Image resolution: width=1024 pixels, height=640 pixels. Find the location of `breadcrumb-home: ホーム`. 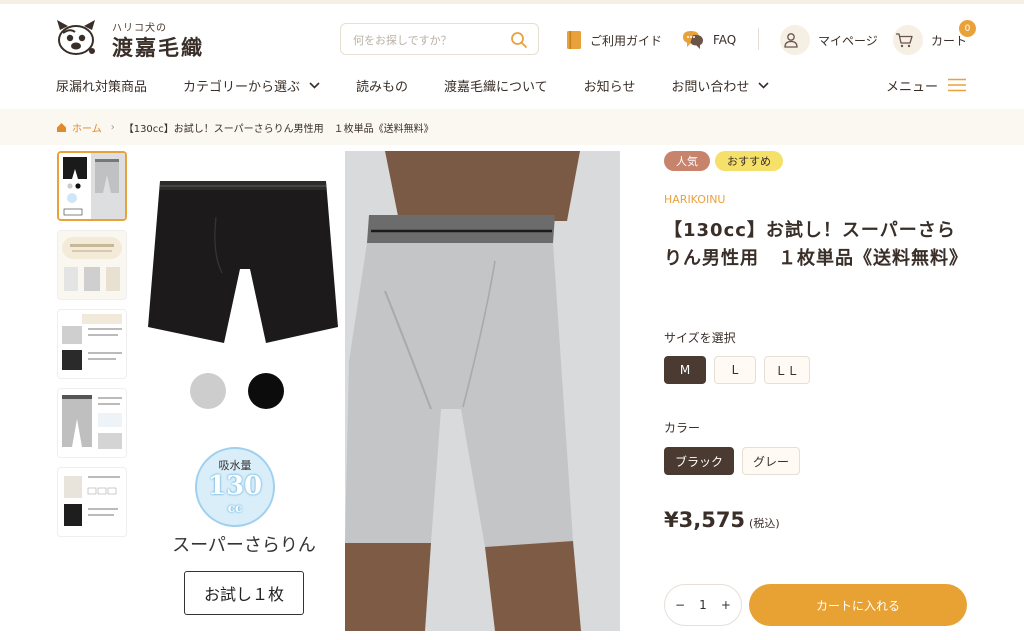

breadcrumb-home: ホーム is located at coordinates (87, 127).